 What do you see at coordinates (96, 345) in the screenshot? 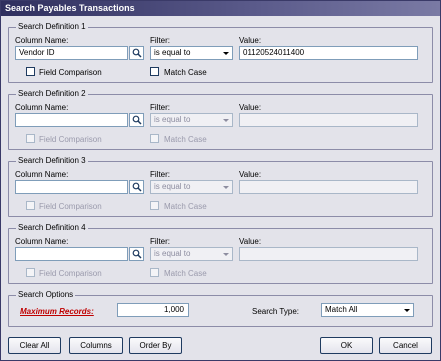
I see `columns-button: Columns` at bounding box center [96, 345].